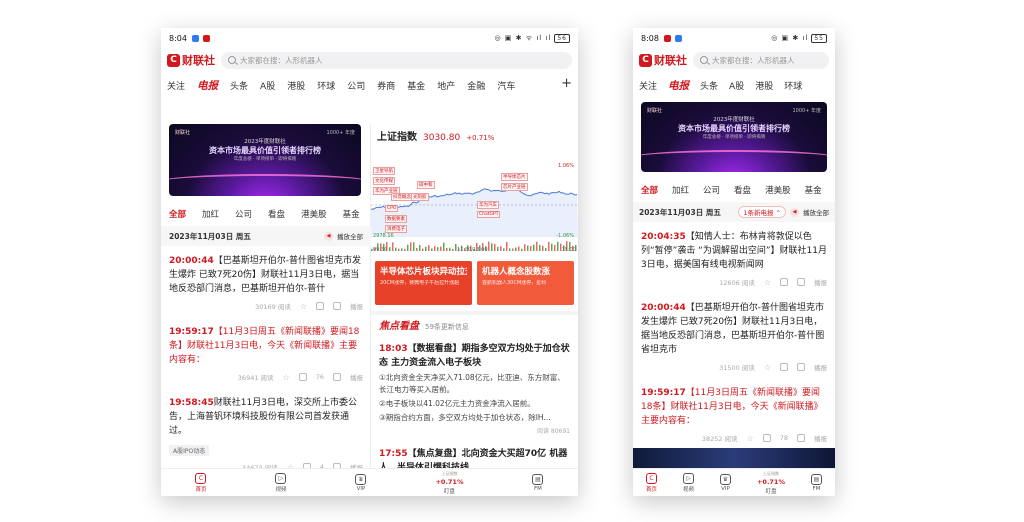 The width and height of the screenshot is (1024, 522). What do you see at coordinates (416, 85) in the screenshot?
I see `nav-tab: 基金` at bounding box center [416, 85].